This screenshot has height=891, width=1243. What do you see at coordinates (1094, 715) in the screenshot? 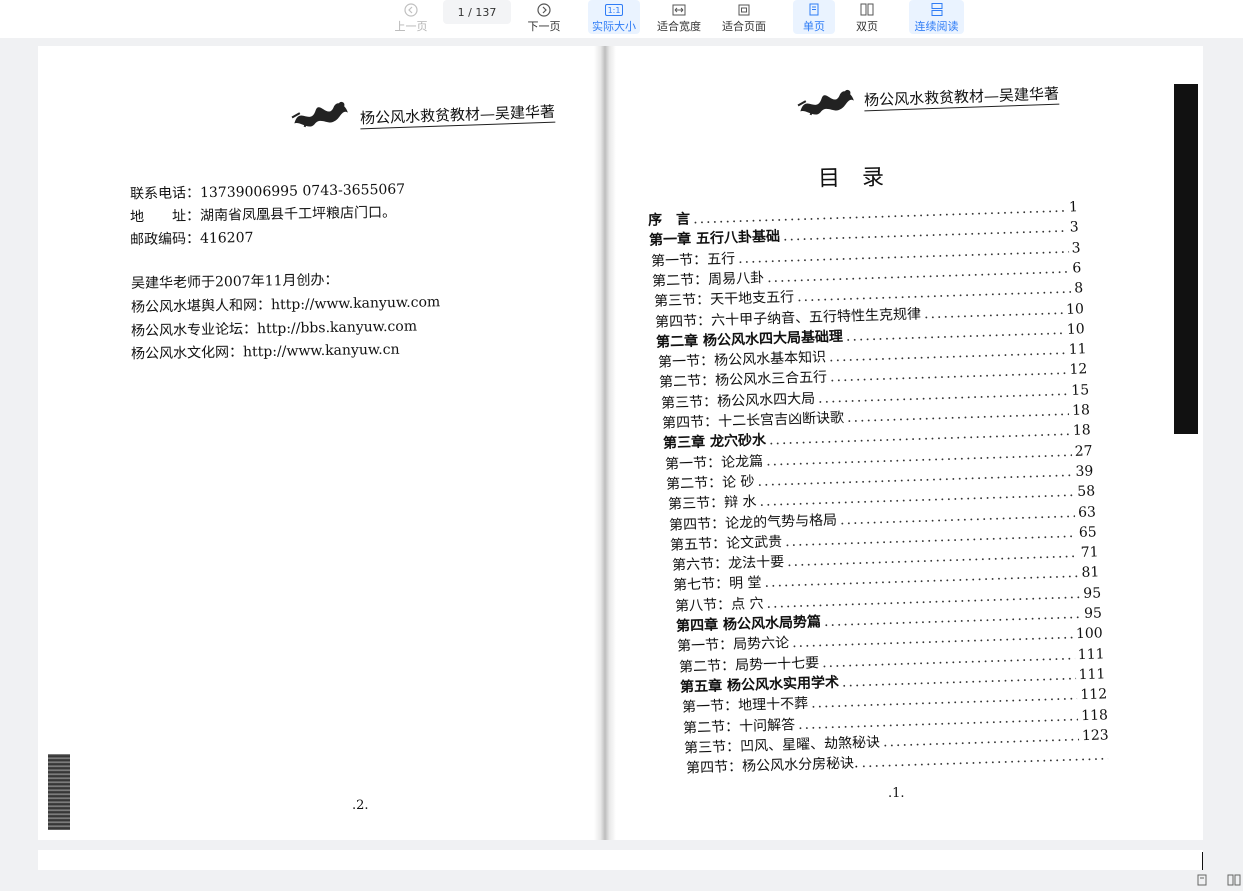
I see `toc-entry-page: 118` at bounding box center [1094, 715].